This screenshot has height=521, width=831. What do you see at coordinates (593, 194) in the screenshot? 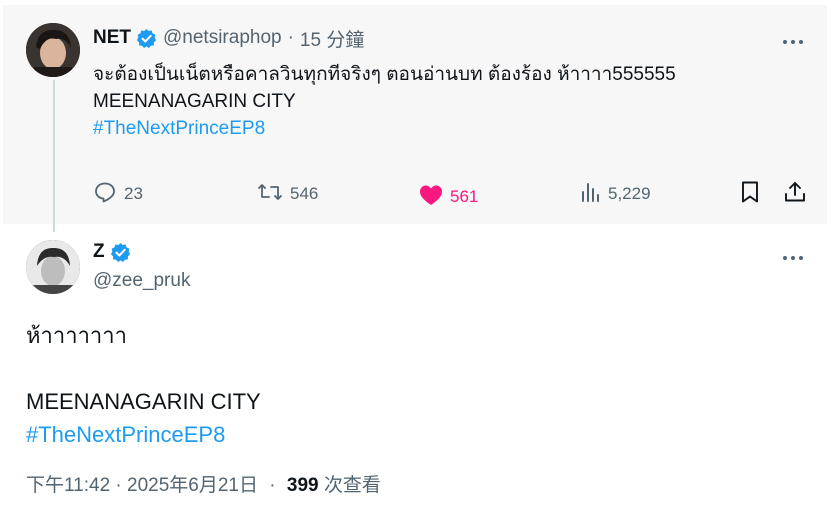
I see `views-icon` at bounding box center [593, 194].